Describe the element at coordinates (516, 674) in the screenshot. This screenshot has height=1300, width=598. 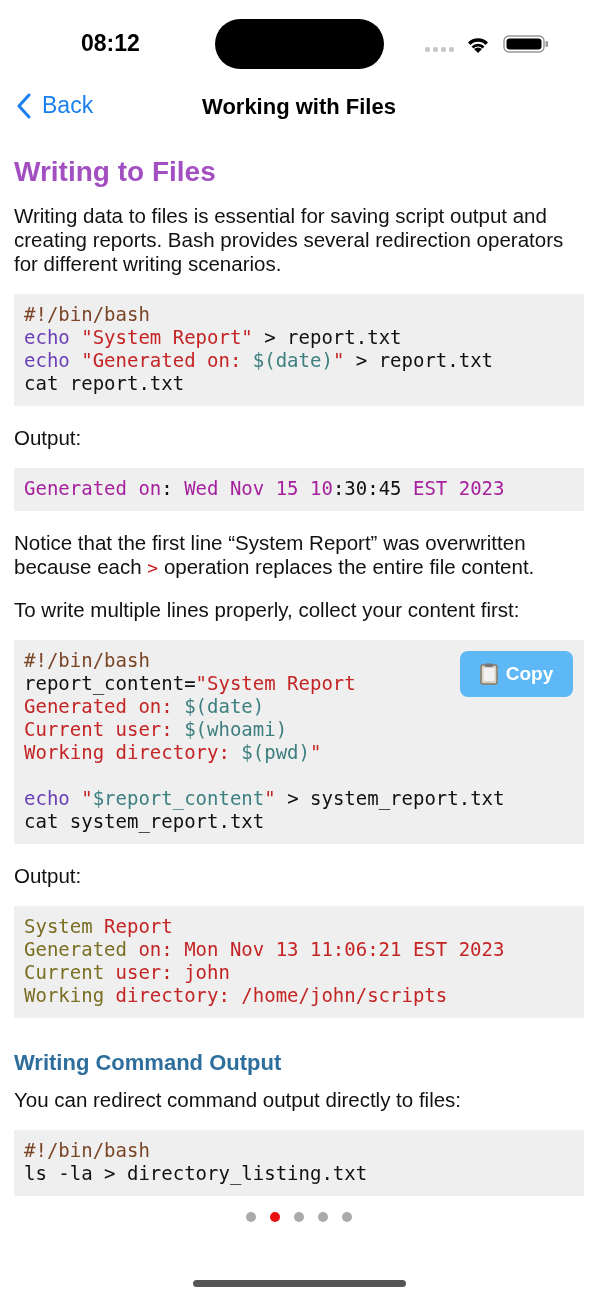
I see `copy-button: Copy` at that location.